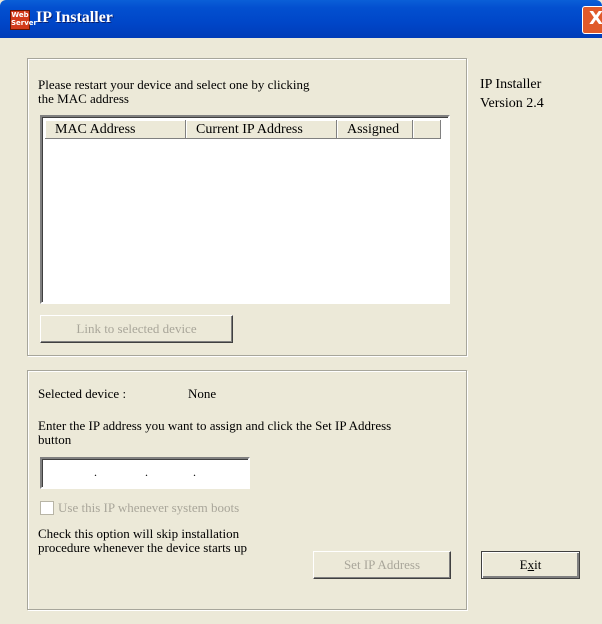  What do you see at coordinates (149, 507) in the screenshot?
I see `use-ip-on-boot-label: Use this IP whenever system boots` at bounding box center [149, 507].